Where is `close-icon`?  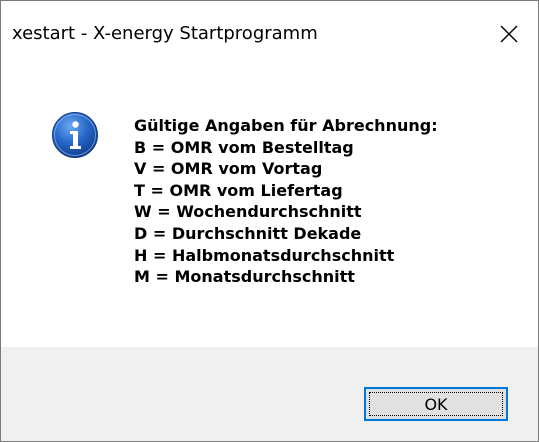 close-icon is located at coordinates (509, 34).